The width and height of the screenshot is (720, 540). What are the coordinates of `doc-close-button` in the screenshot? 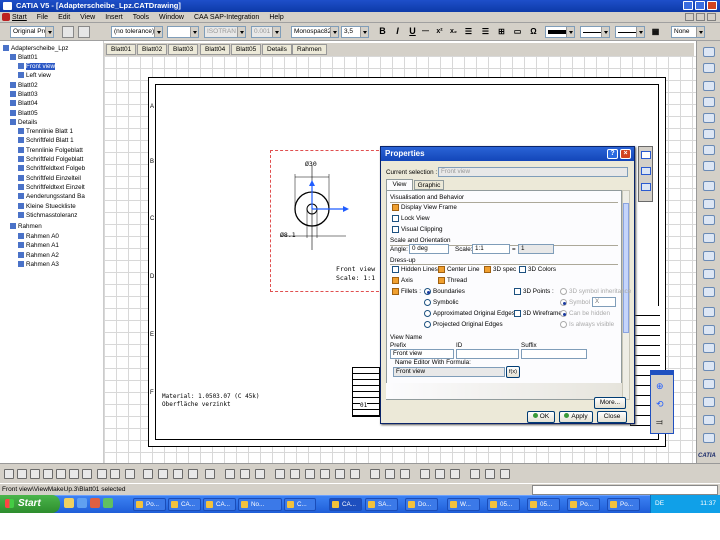 It's located at (711, 17).